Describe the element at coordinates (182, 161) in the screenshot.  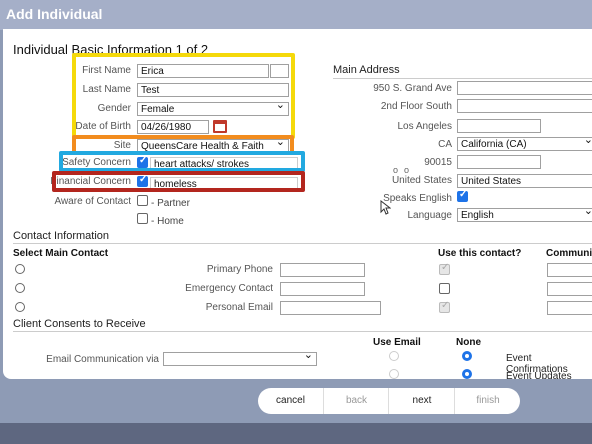
I see `highlight-blue` at that location.